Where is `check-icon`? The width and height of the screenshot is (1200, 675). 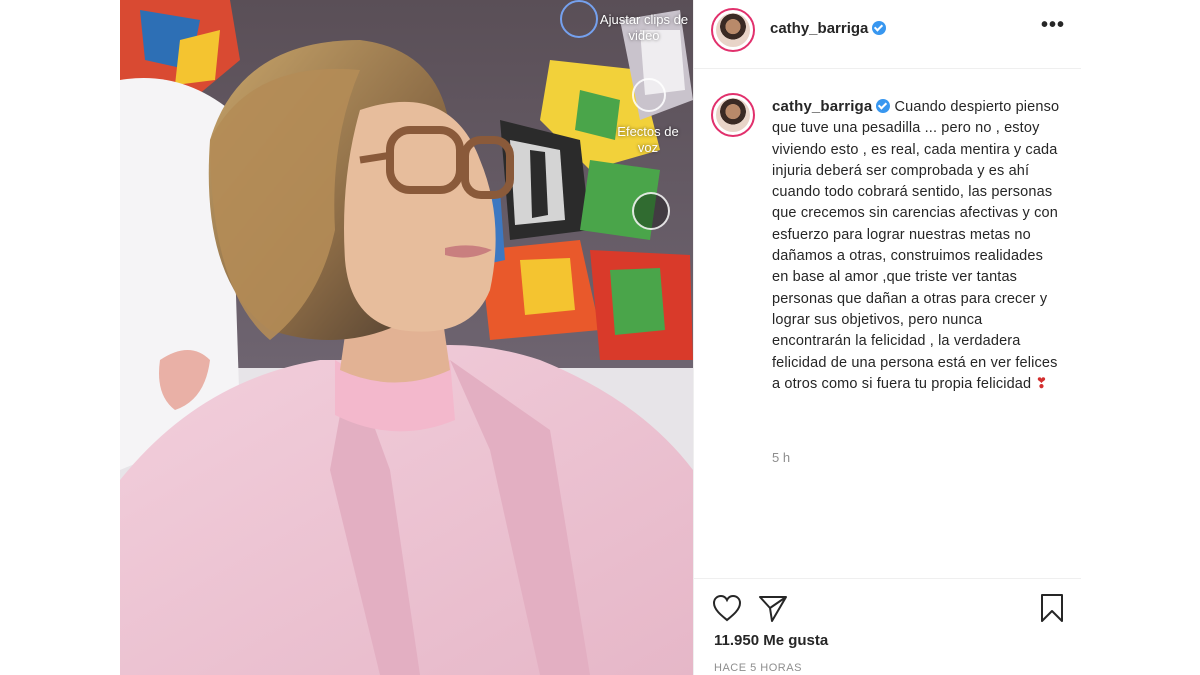 check-icon is located at coordinates (651, 211).